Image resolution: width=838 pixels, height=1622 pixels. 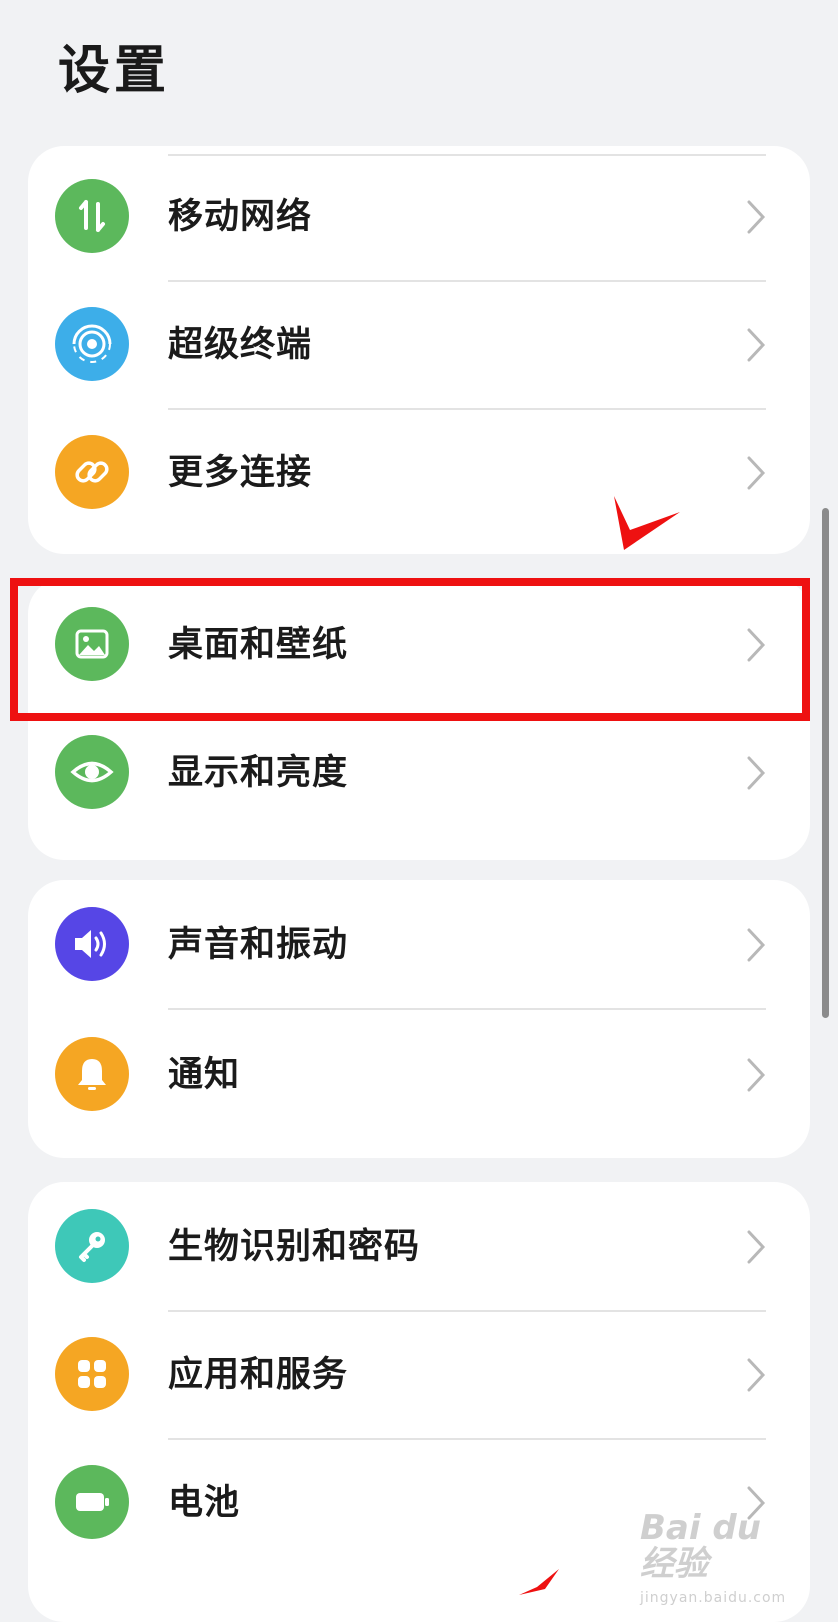 What do you see at coordinates (92, 1374) in the screenshot?
I see `apps-icon` at bounding box center [92, 1374].